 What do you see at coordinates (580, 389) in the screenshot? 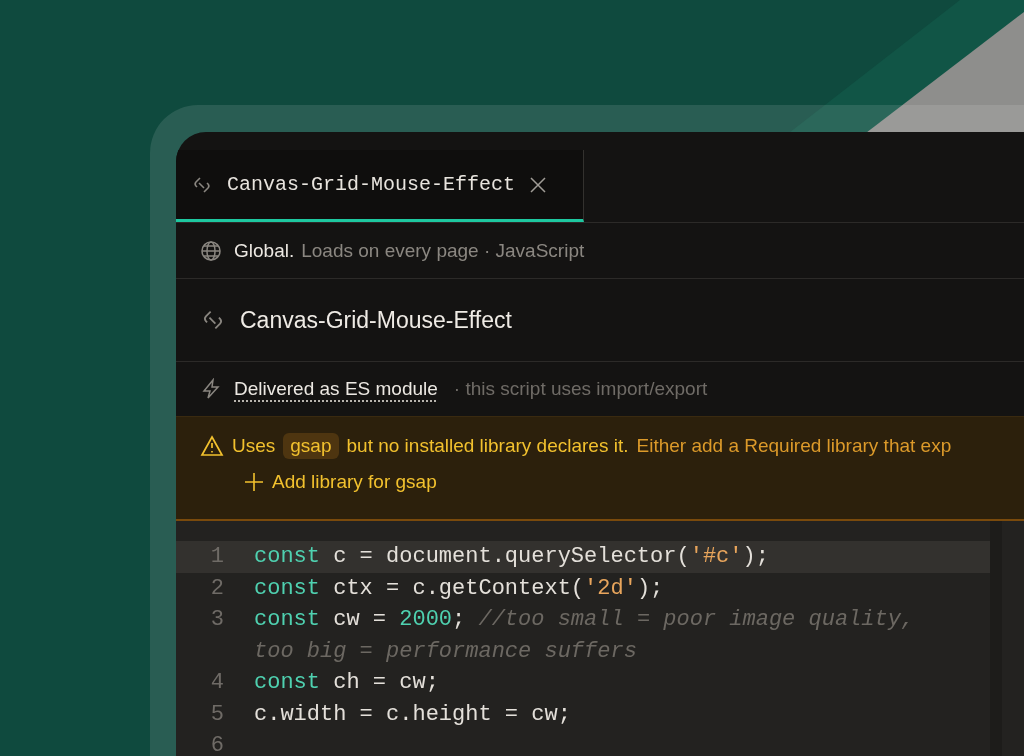
I see `module-note: · this script uses import/export` at bounding box center [580, 389].